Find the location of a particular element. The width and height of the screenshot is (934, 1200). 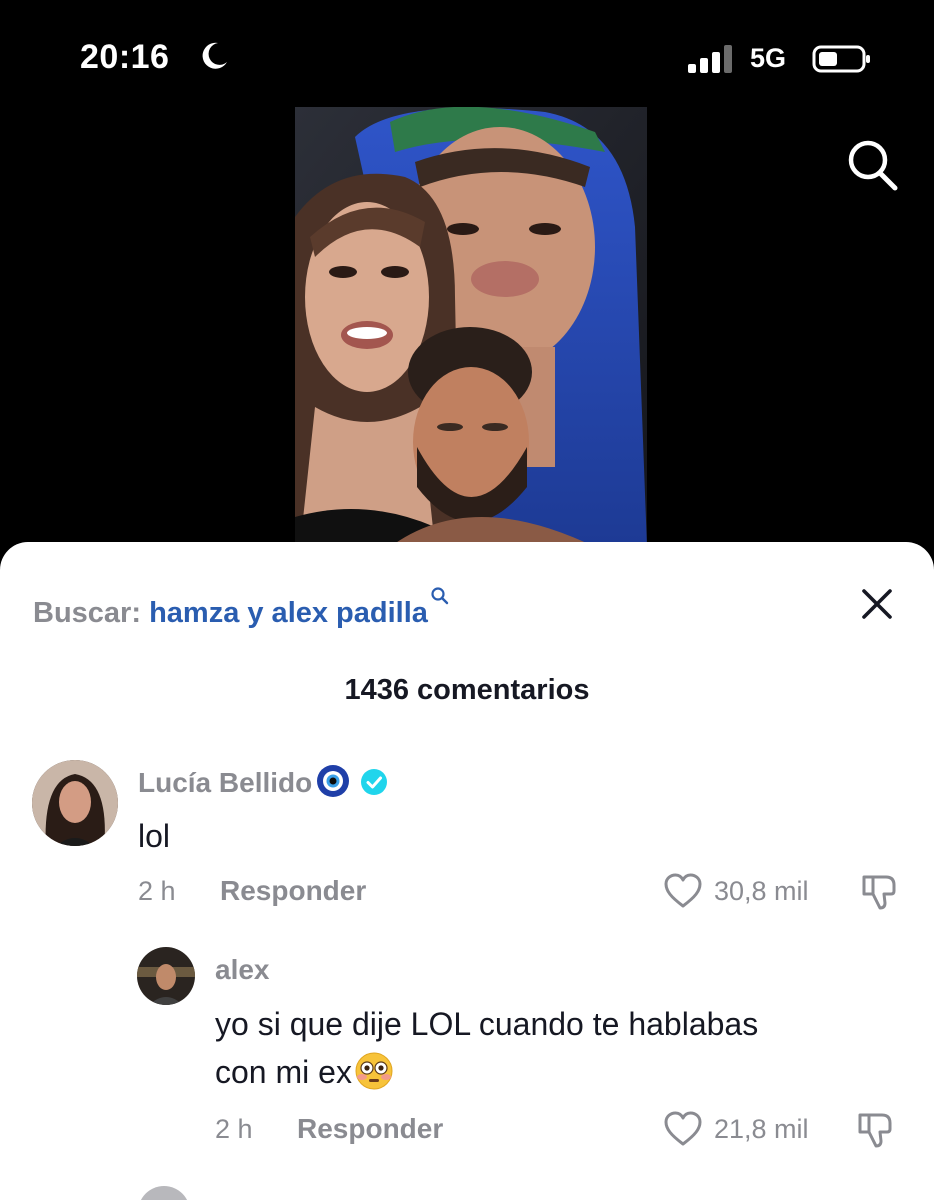

comment-username: Lucía Bellido is located at coordinates (263, 781).